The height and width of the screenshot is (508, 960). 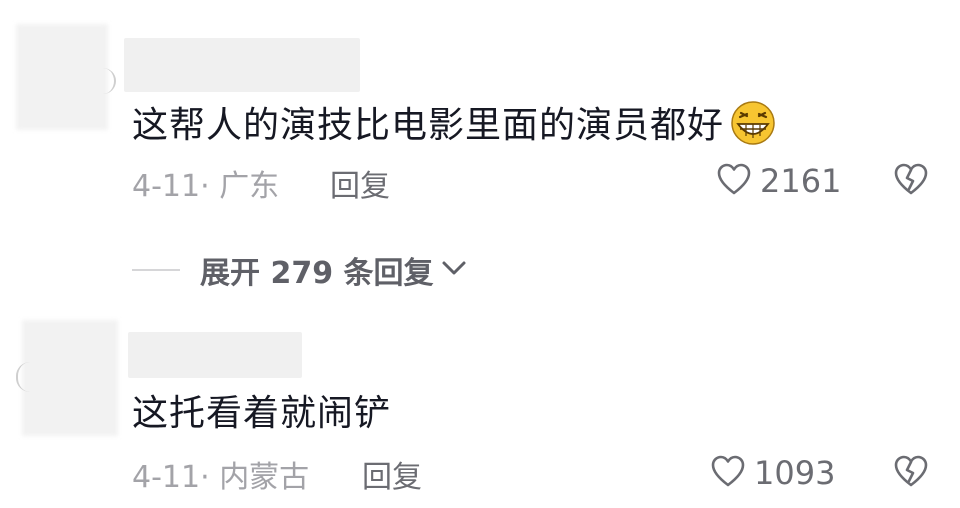 I want to click on divider-line, so click(x=156, y=270).